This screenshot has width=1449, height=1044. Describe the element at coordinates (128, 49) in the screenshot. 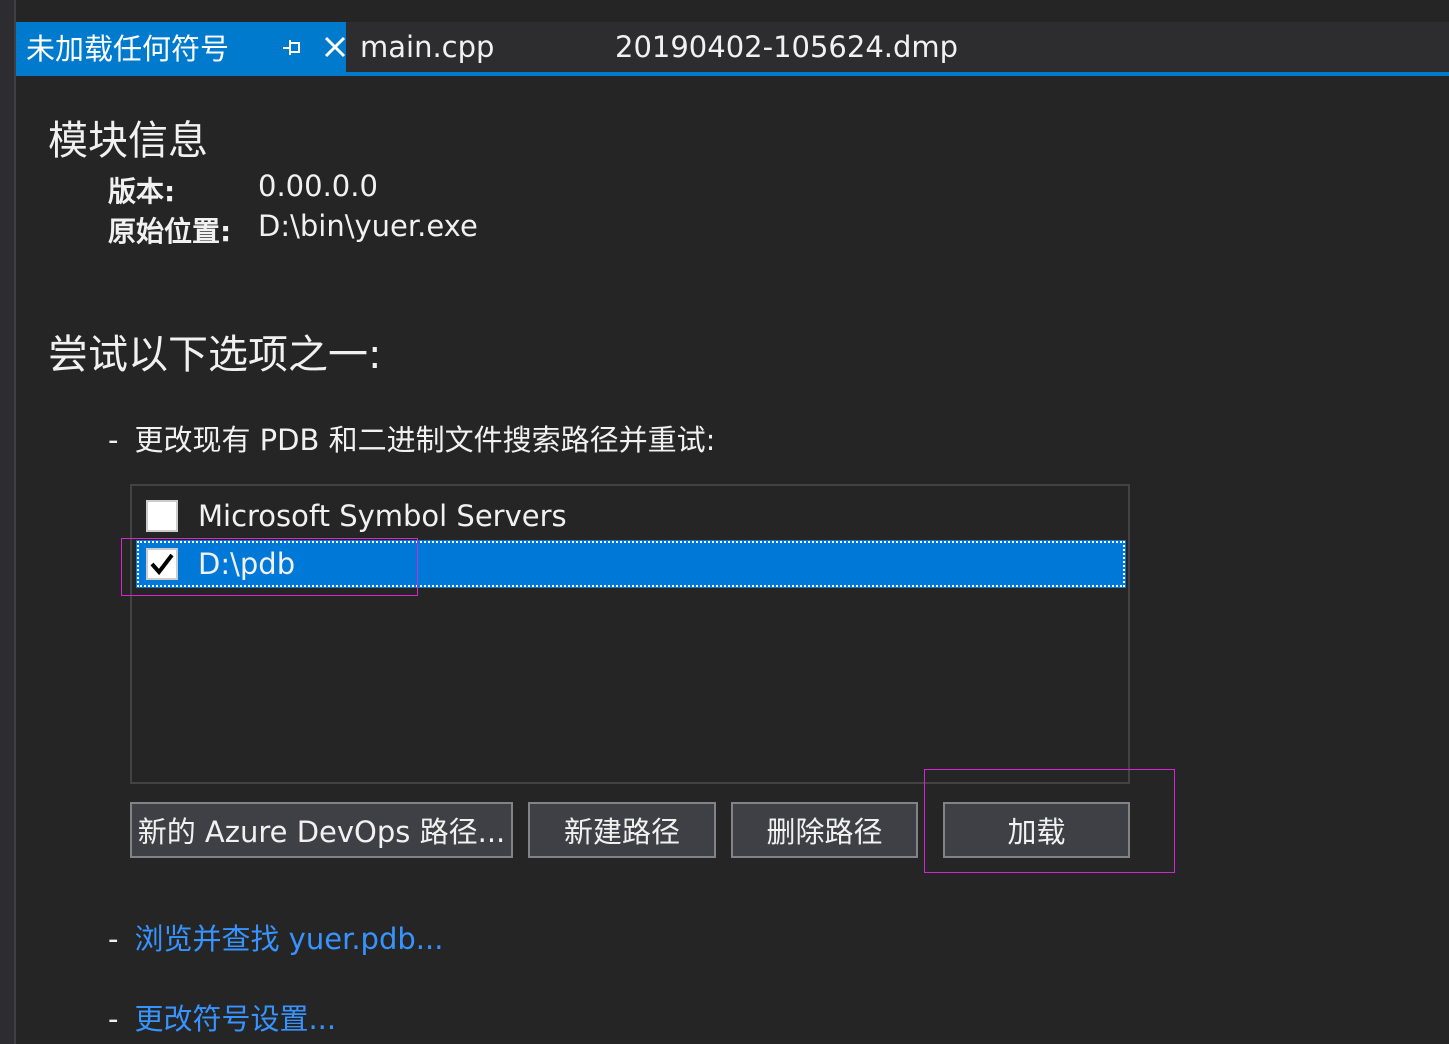

I see `tab-label: 未加载任何符号` at that location.